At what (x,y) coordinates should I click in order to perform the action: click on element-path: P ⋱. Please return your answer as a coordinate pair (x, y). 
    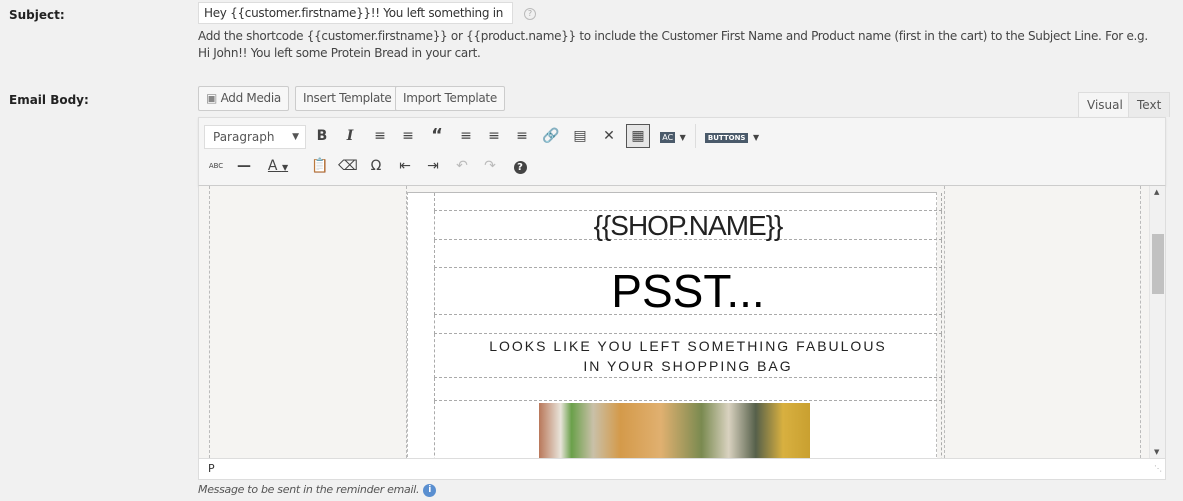
    Looking at the image, I should click on (682, 469).